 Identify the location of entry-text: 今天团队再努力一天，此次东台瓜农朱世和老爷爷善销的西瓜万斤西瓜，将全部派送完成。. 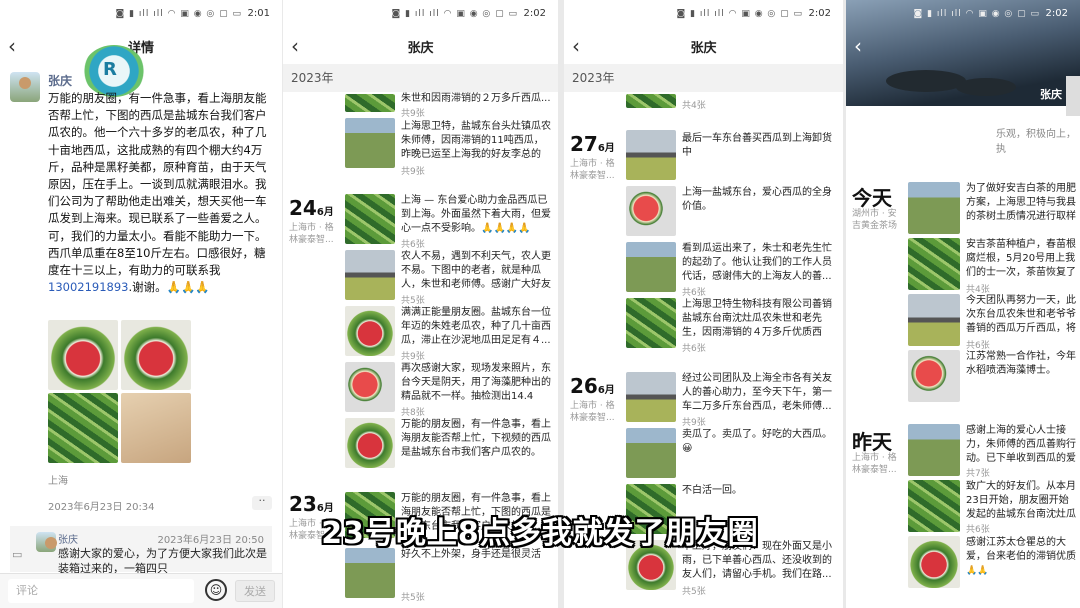
(1022, 315).